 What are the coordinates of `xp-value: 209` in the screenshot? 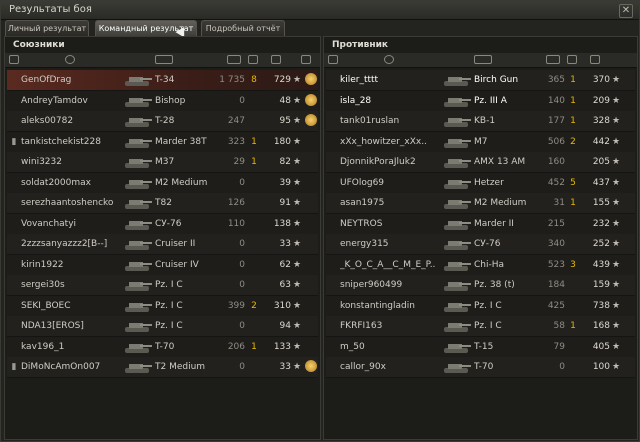 It's located at (601, 100).